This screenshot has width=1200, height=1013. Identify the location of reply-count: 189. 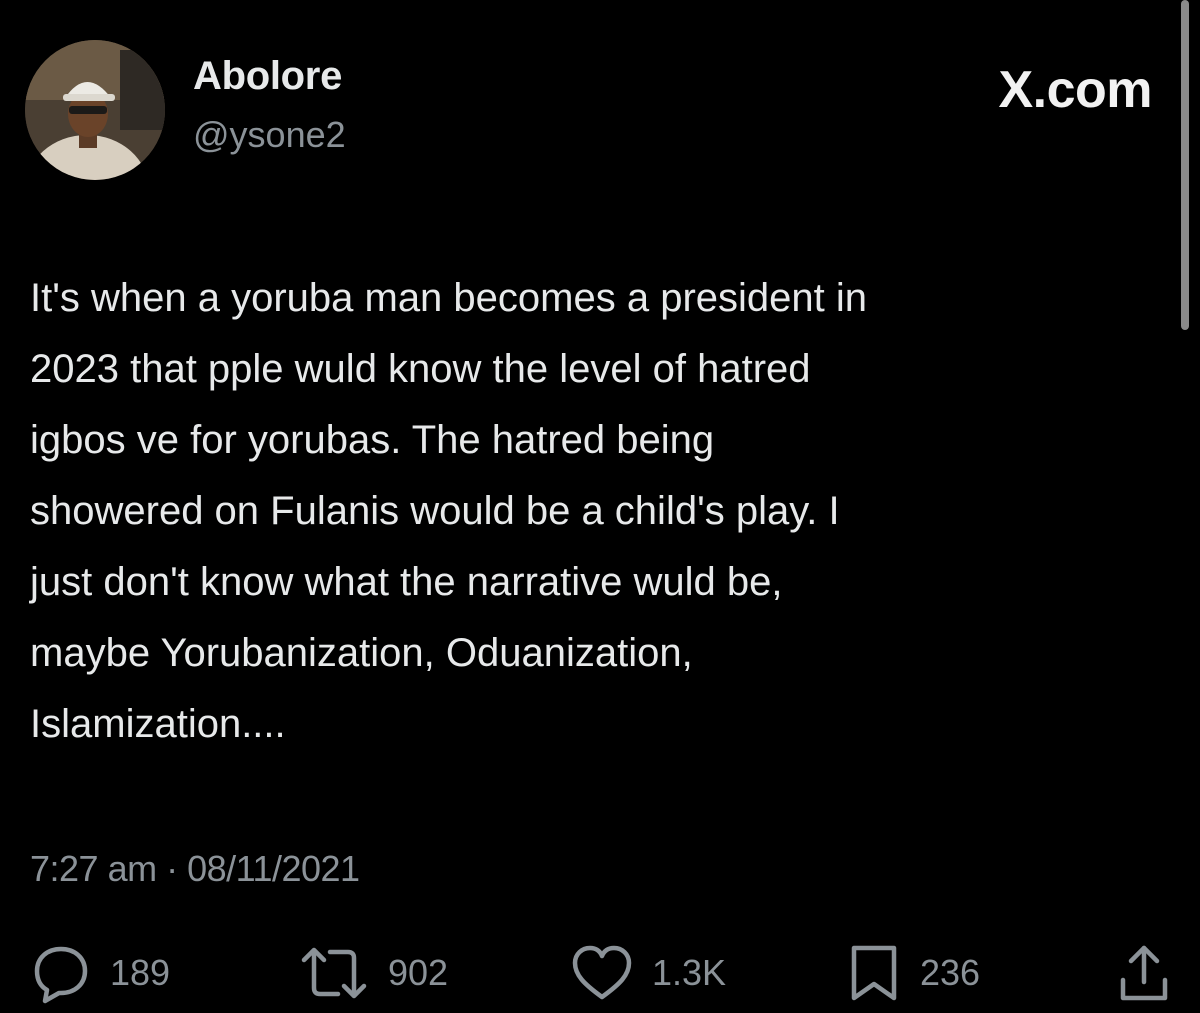
(140, 972).